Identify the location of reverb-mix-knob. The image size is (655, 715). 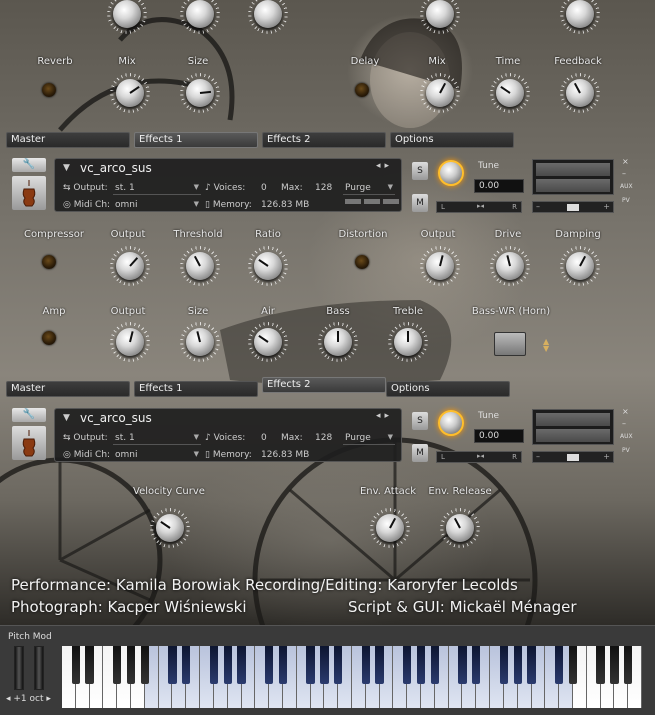
(130, 93).